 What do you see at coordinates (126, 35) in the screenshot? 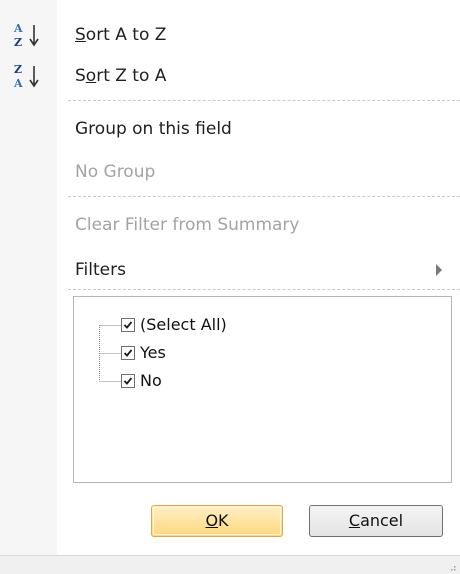
I see `sort-az-label: ort A to Z` at bounding box center [126, 35].